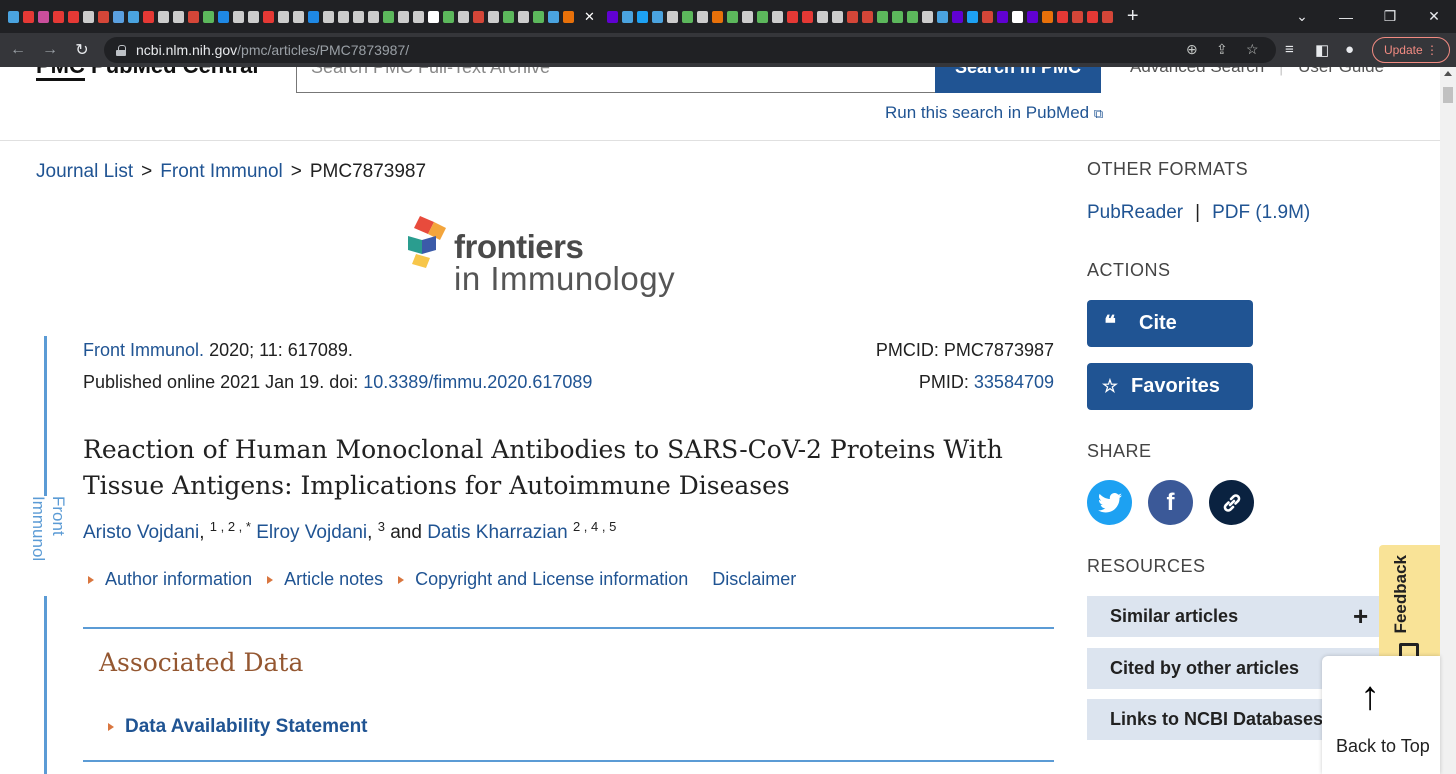 Image resolution: width=1456 pixels, height=774 pixels. Describe the element at coordinates (551, 579) in the screenshot. I see `copyright-toggle: Copyright and License information` at that location.